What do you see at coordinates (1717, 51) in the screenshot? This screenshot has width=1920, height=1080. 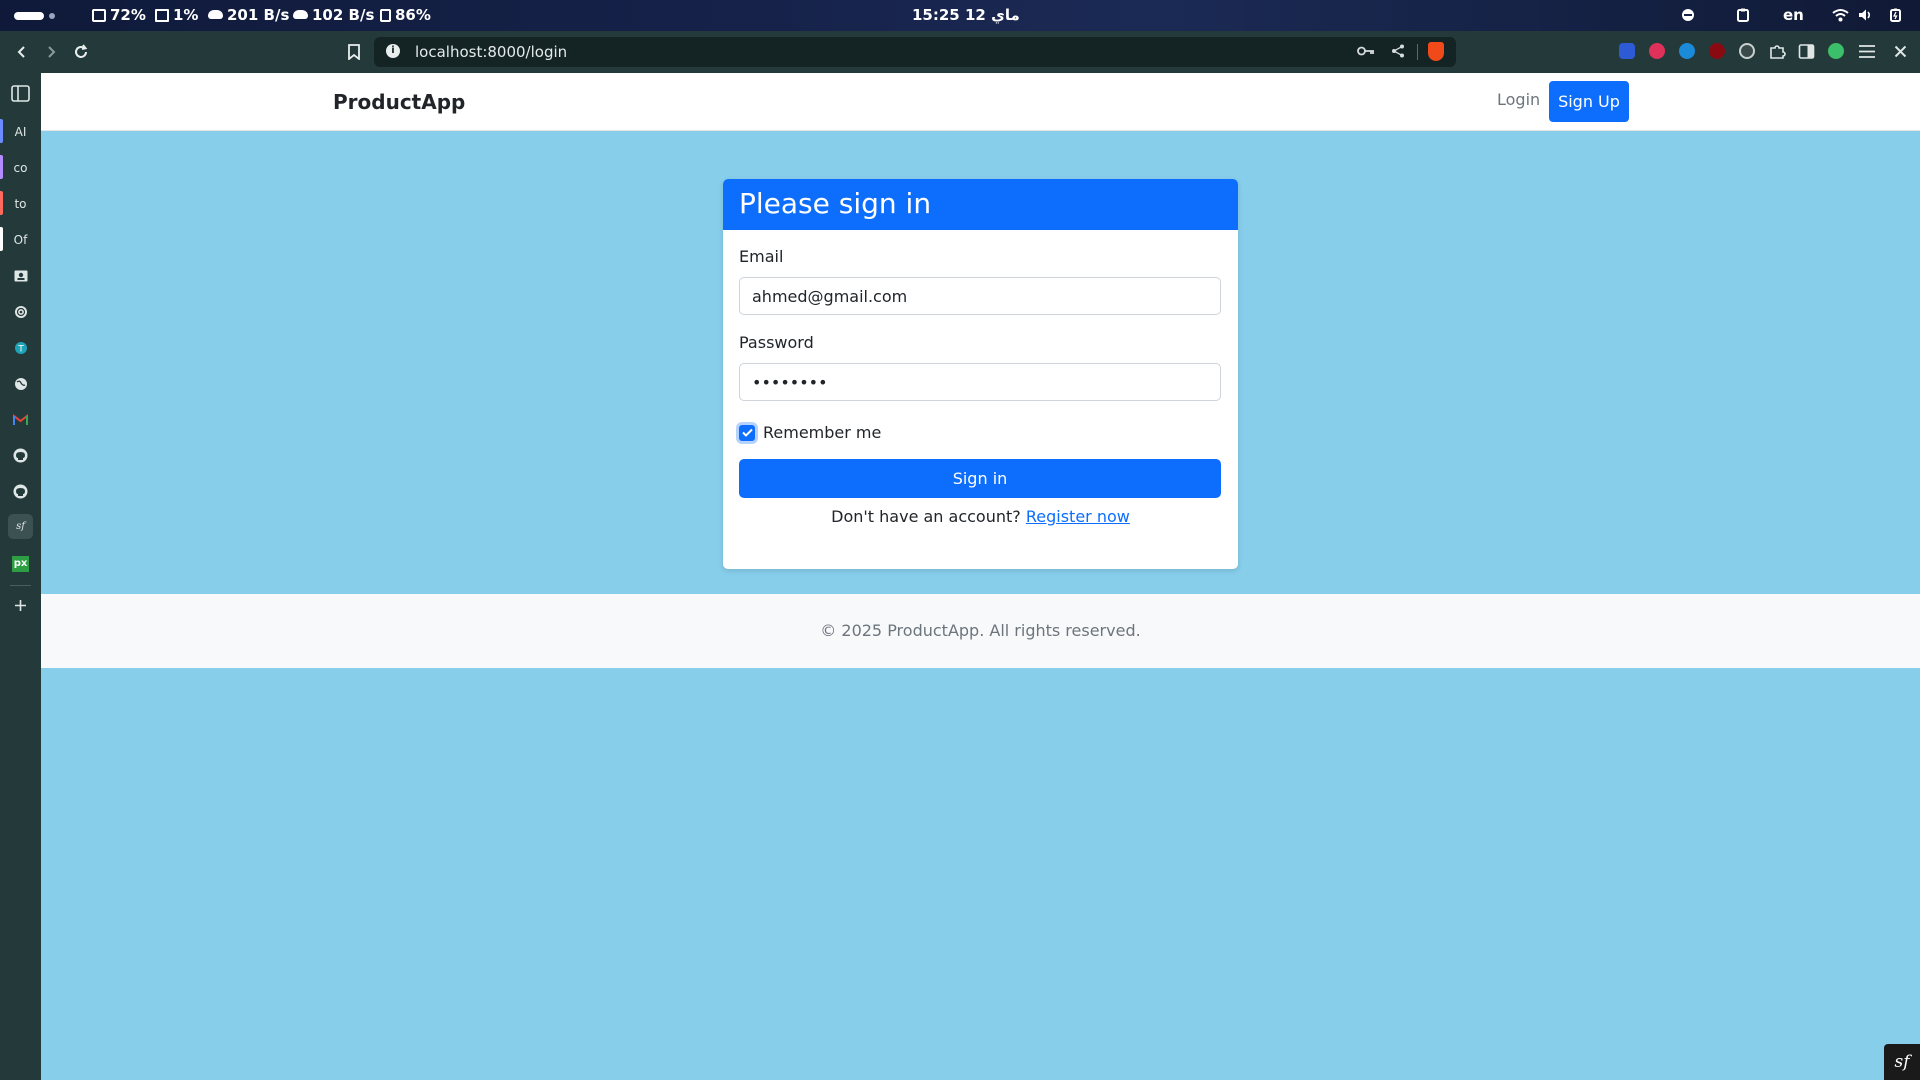 I see `extension-ublock-icon` at bounding box center [1717, 51].